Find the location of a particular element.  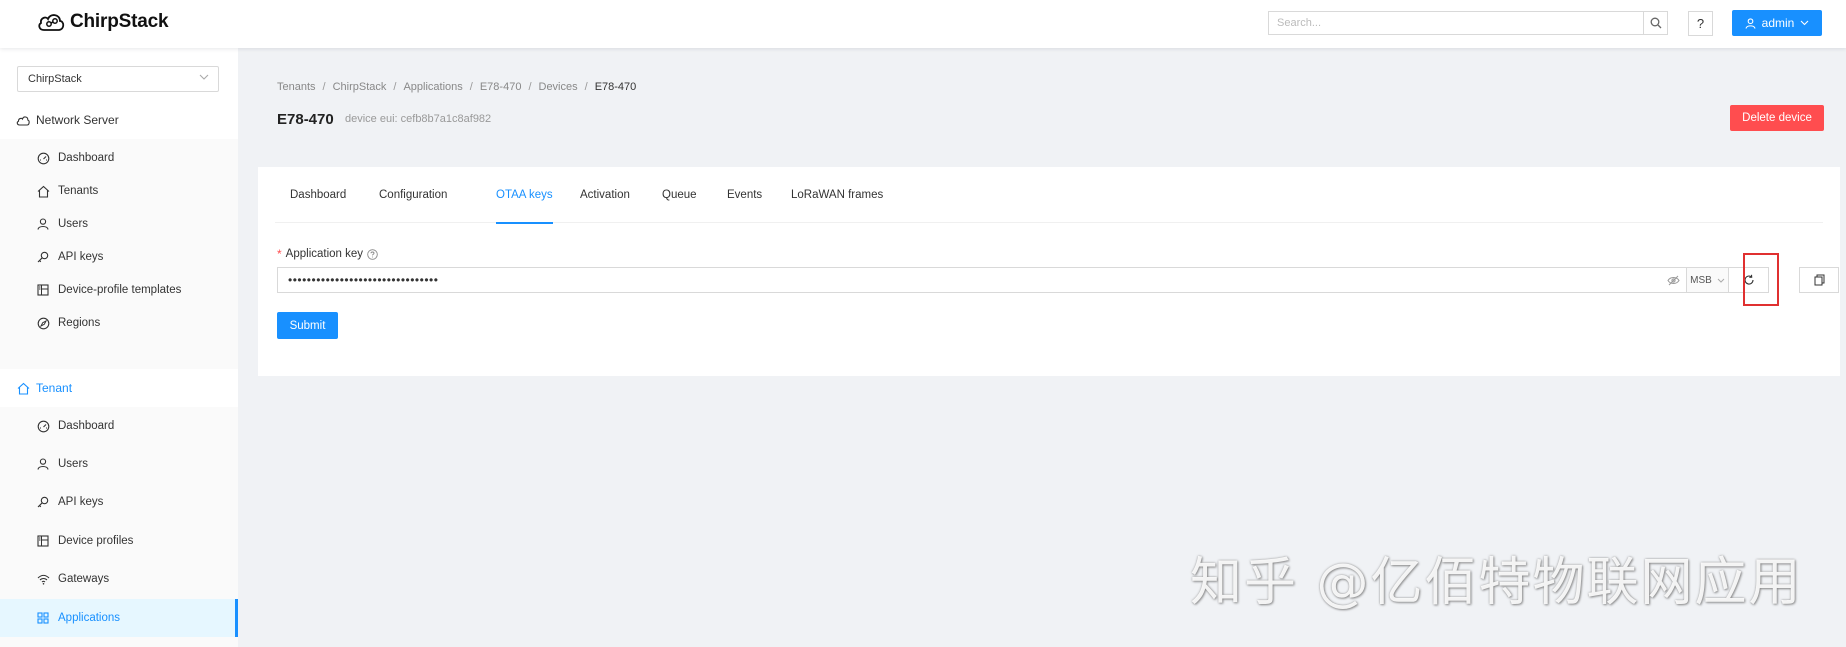

search-input is located at coordinates (1455, 23).